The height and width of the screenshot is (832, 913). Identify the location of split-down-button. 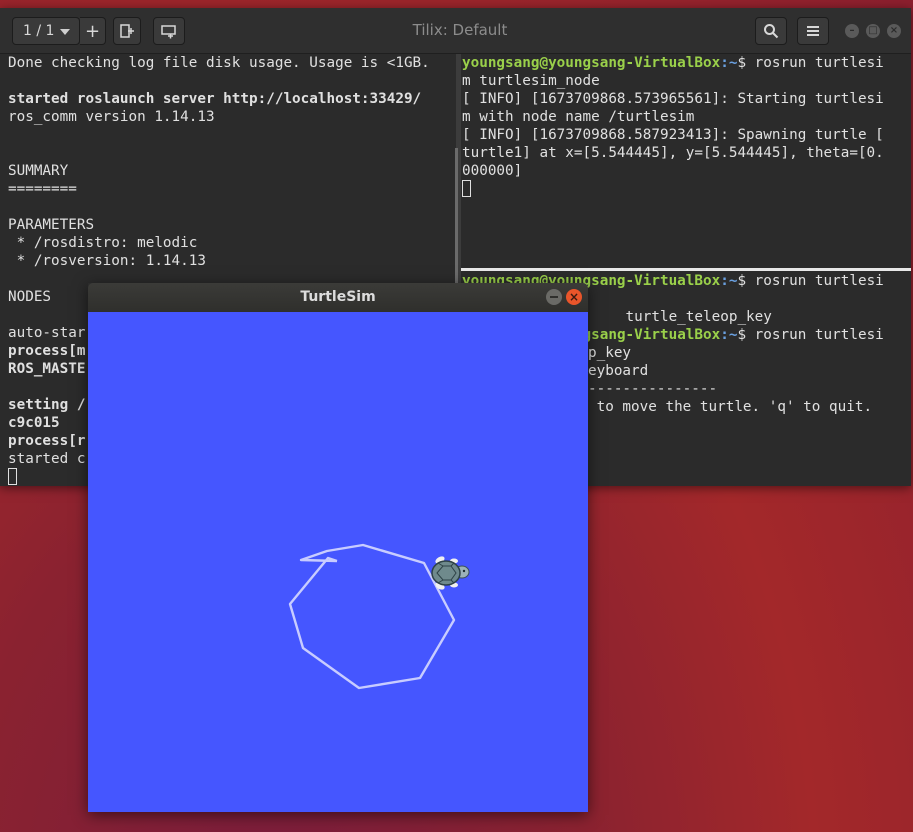
(169, 31).